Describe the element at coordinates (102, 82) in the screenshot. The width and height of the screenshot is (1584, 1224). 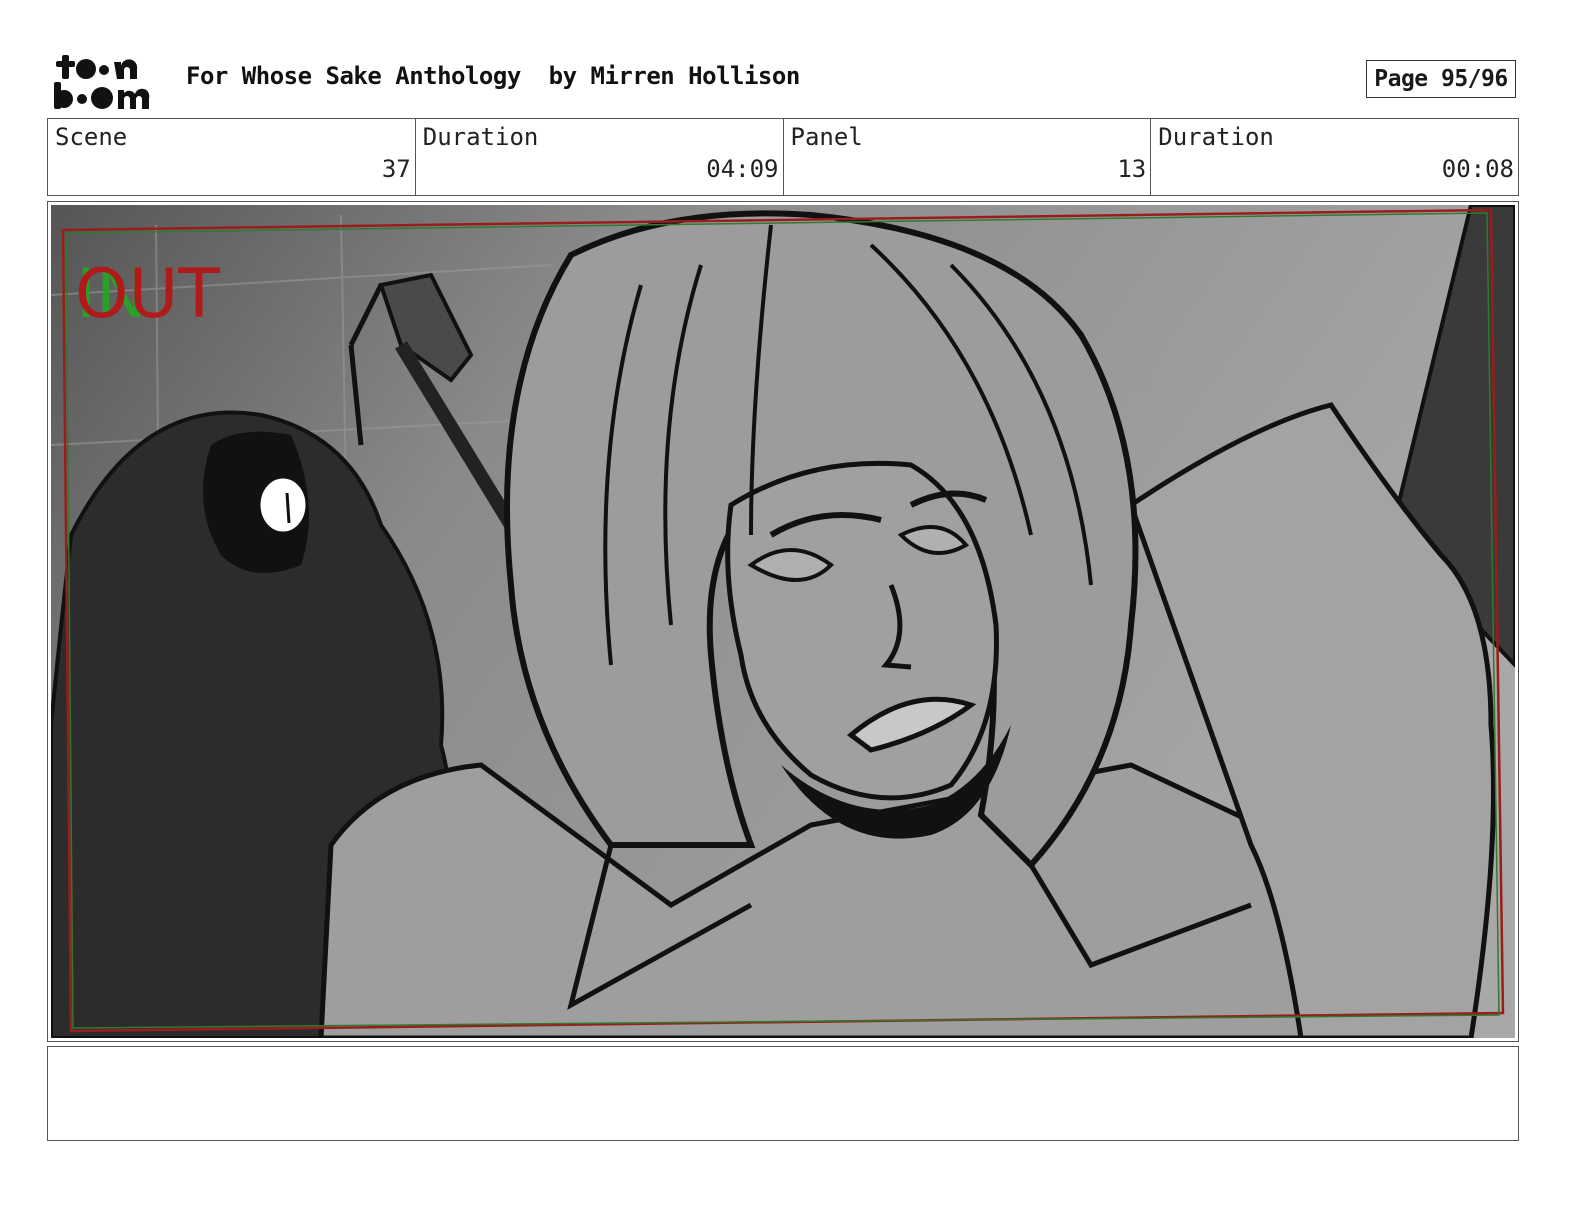
I see `toon-boom-logo-mark` at that location.